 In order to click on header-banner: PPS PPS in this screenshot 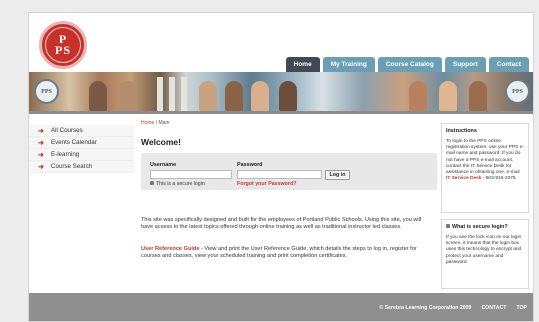, I will do `click(281, 91)`.